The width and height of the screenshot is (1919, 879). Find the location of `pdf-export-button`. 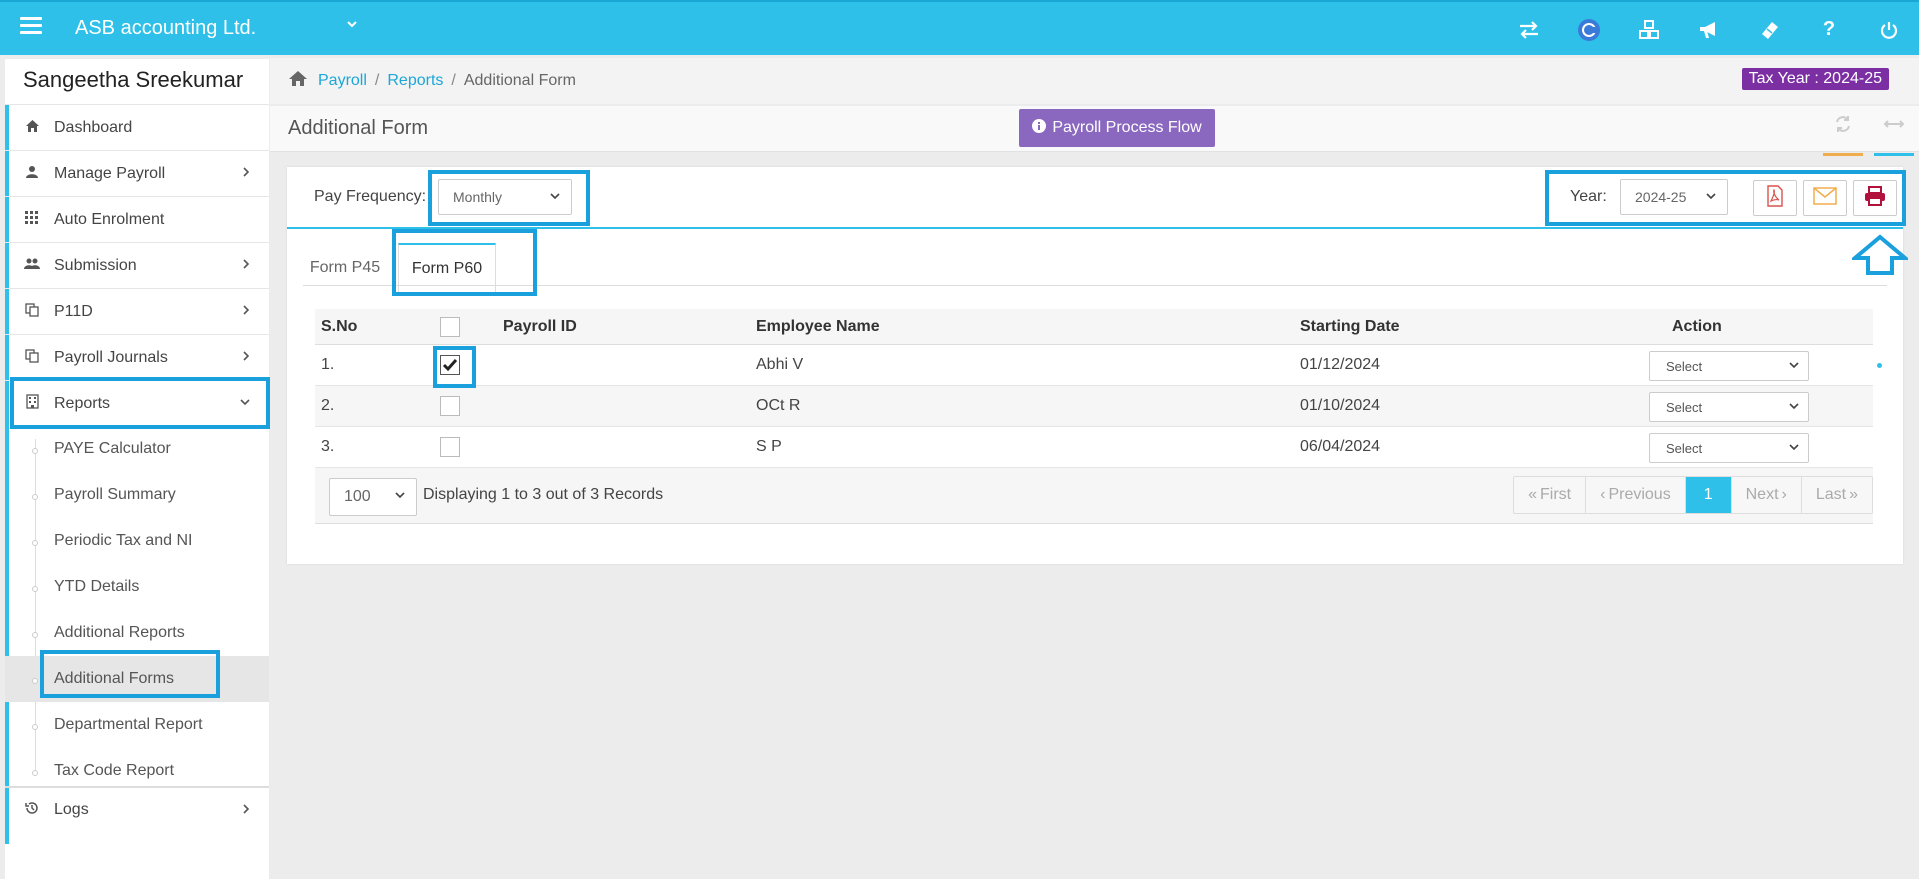

pdf-export-button is located at coordinates (1775, 198).